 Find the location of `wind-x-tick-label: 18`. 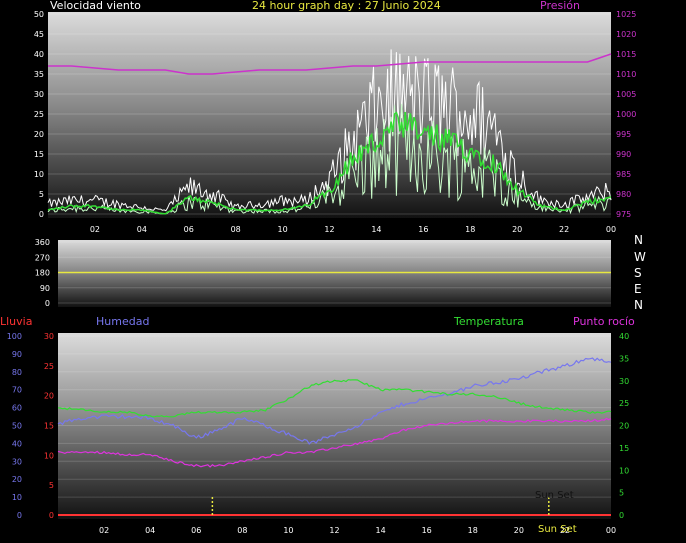

wind-x-tick-label: 18 is located at coordinates (470, 229).